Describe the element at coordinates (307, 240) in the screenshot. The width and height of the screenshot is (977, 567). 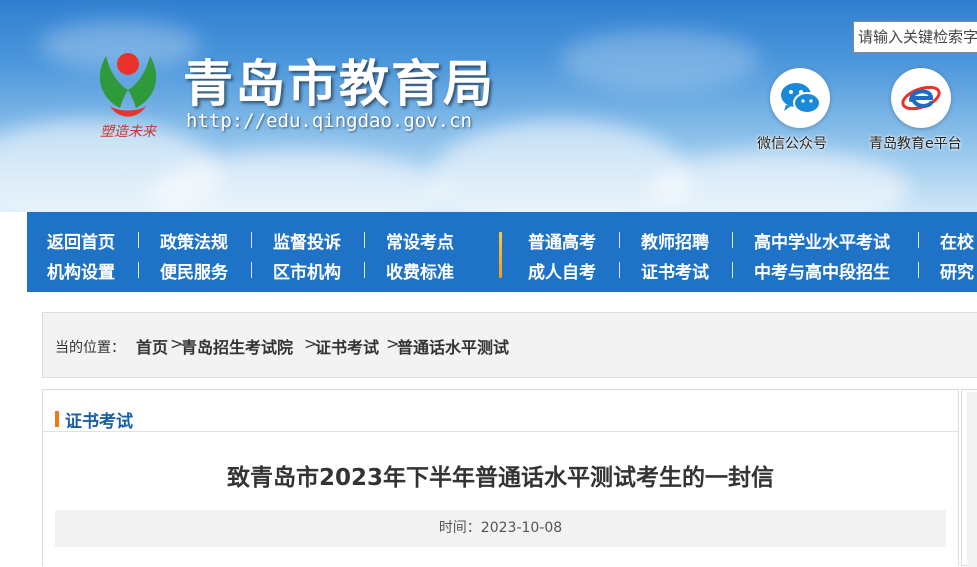
I see `nav-complaint: 监督投诉` at that location.